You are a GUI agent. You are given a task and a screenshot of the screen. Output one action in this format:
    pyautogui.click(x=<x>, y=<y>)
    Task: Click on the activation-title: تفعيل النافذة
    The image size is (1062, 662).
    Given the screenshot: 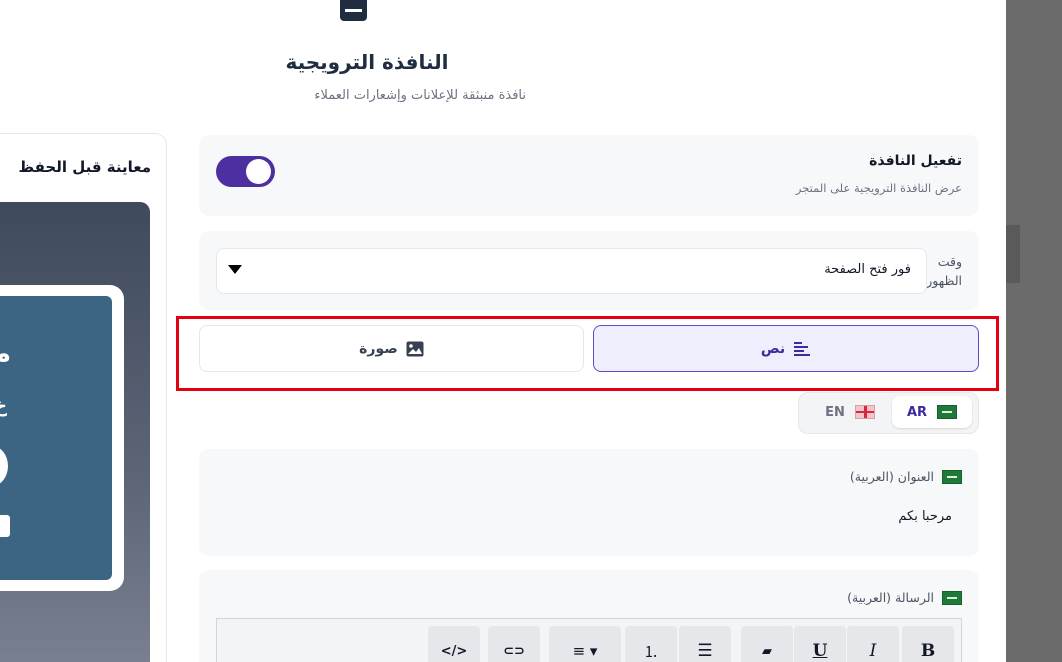 What is the action you would take?
    pyautogui.click(x=915, y=161)
    